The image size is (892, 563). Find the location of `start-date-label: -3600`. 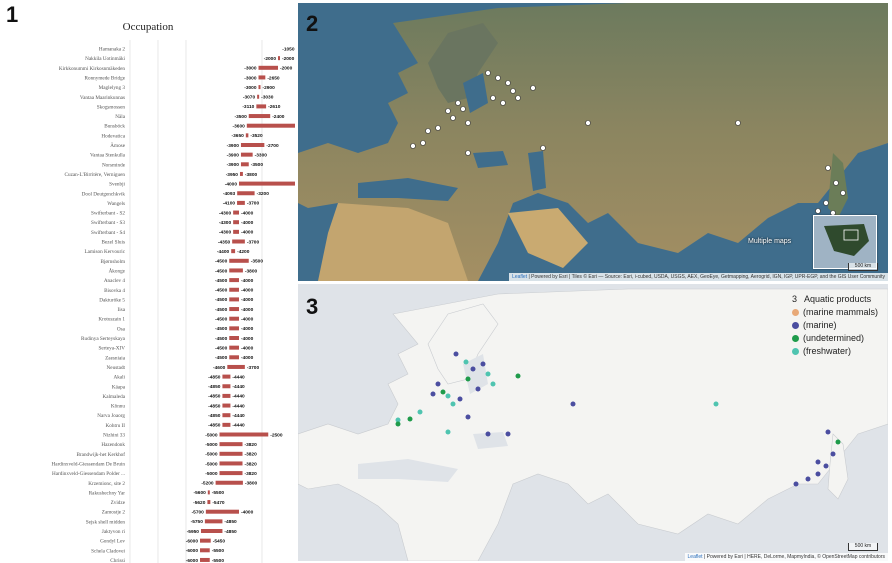

start-date-label: -3600 is located at coordinates (239, 127).